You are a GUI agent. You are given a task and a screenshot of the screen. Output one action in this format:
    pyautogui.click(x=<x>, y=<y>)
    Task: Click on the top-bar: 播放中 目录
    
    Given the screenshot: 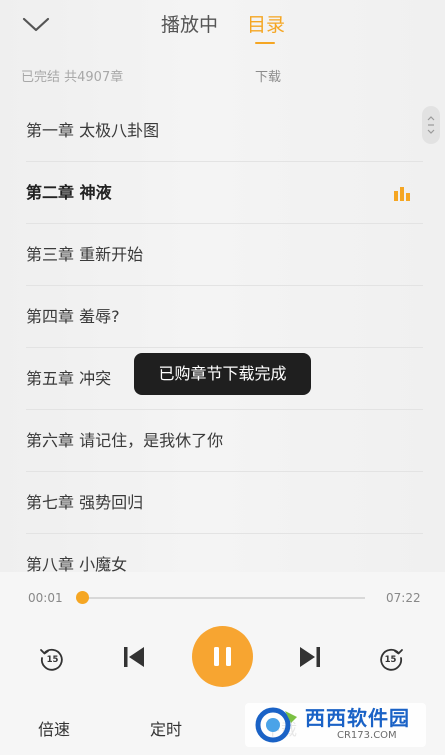 What is the action you would take?
    pyautogui.click(x=222, y=26)
    